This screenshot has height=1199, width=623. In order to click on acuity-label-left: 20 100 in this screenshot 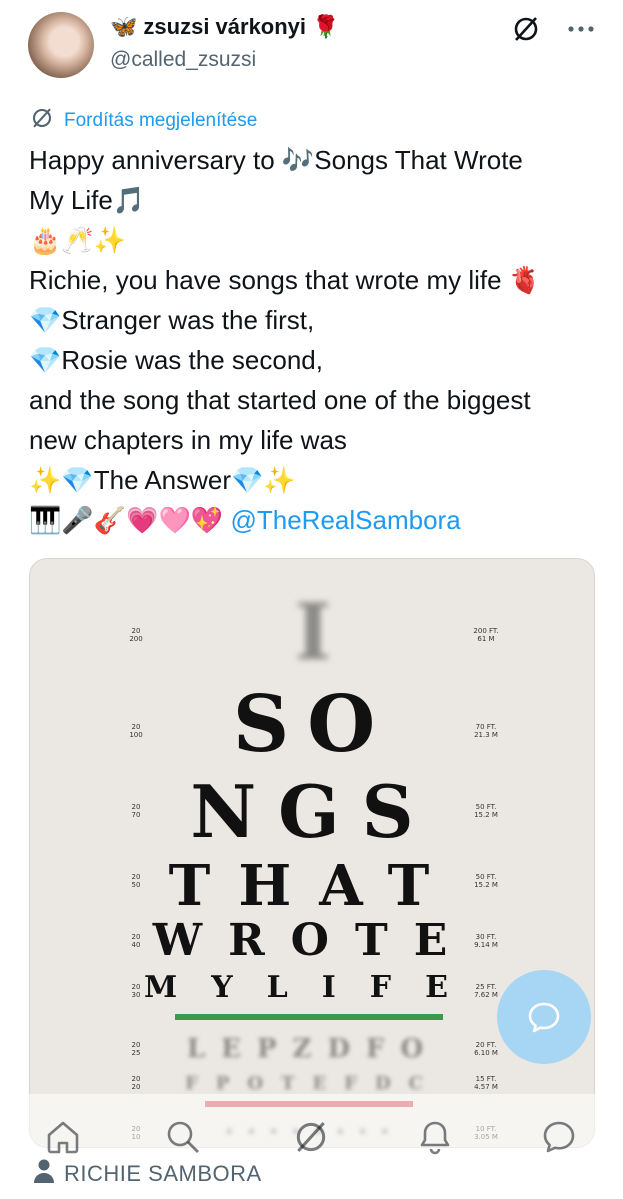, I will do `click(135, 731)`.